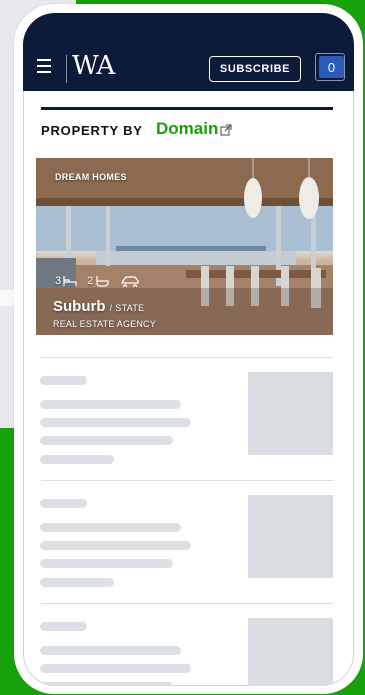 This screenshot has height=695, width=365. Describe the element at coordinates (70, 281) in the screenshot. I see `bed-icon` at that location.